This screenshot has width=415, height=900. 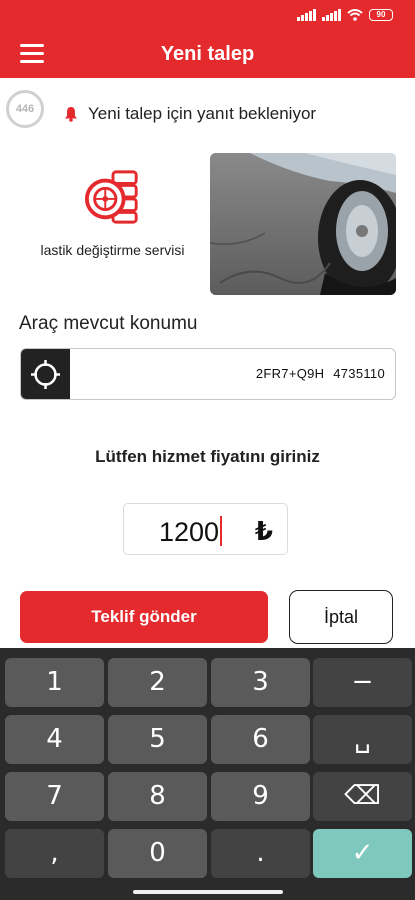 I want to click on app-bar: Yeni talep, so click(x=207, y=54).